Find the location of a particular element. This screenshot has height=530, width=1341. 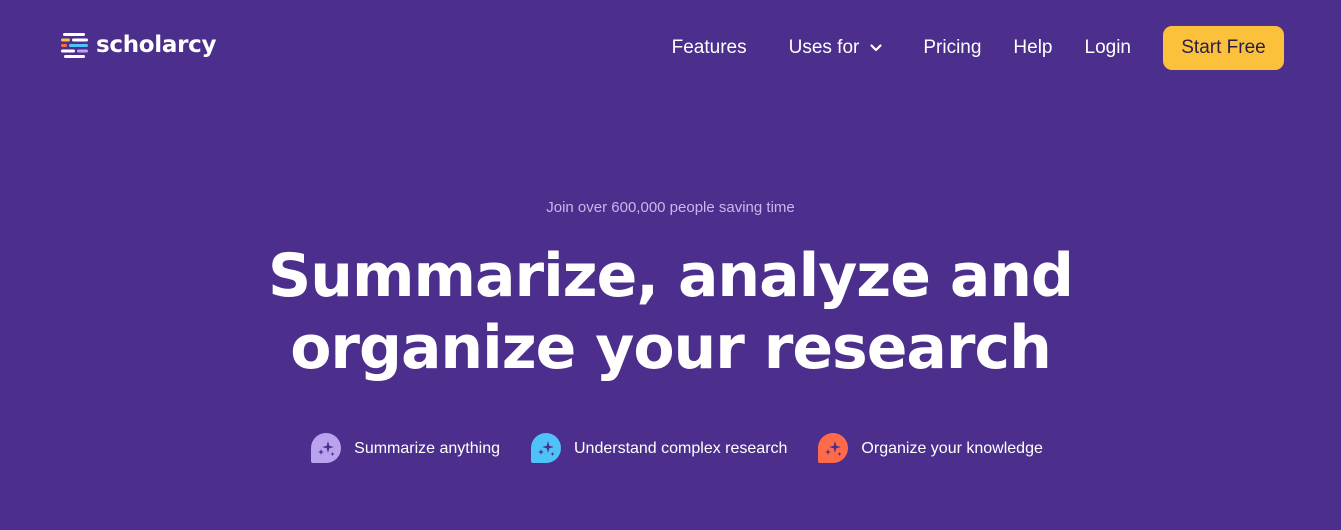

stacked-lines-logo-icon is located at coordinates (74, 45).